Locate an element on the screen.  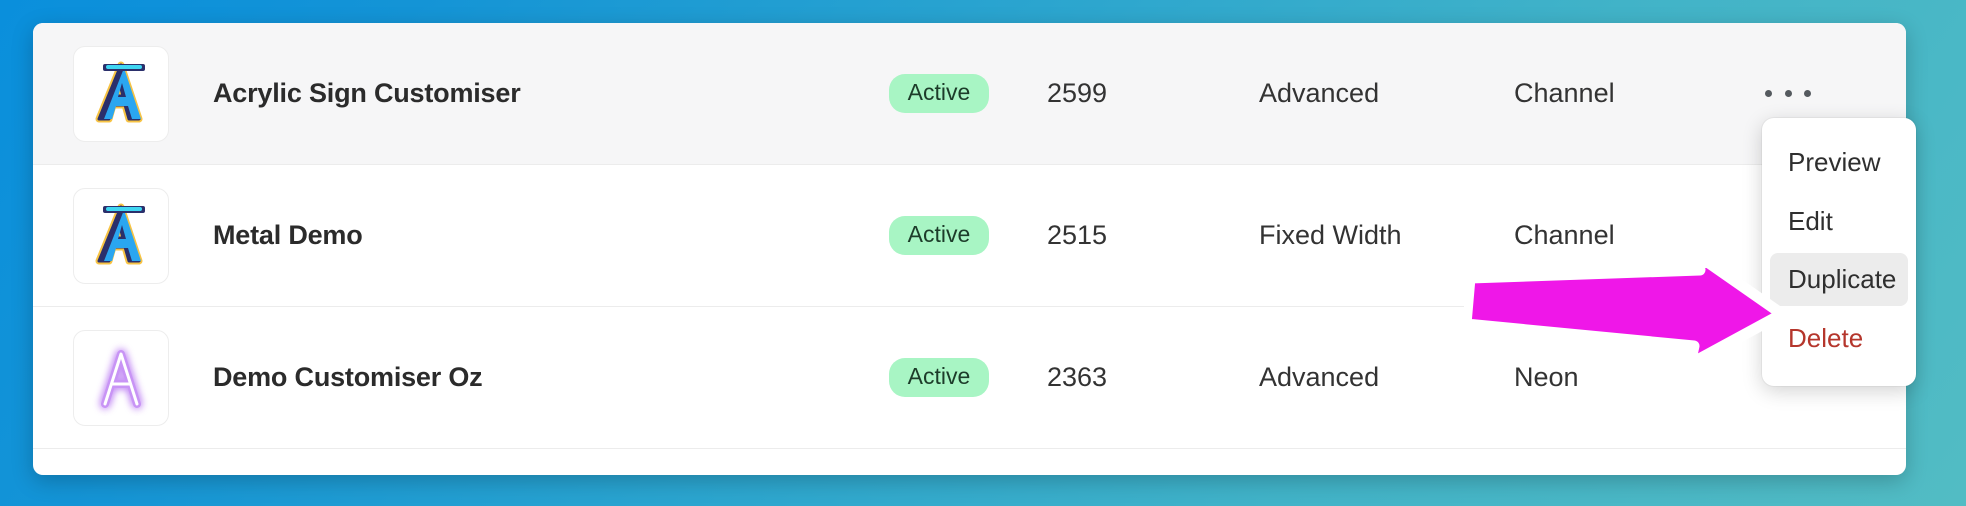
row-id: 2599 is located at coordinates (1077, 93).